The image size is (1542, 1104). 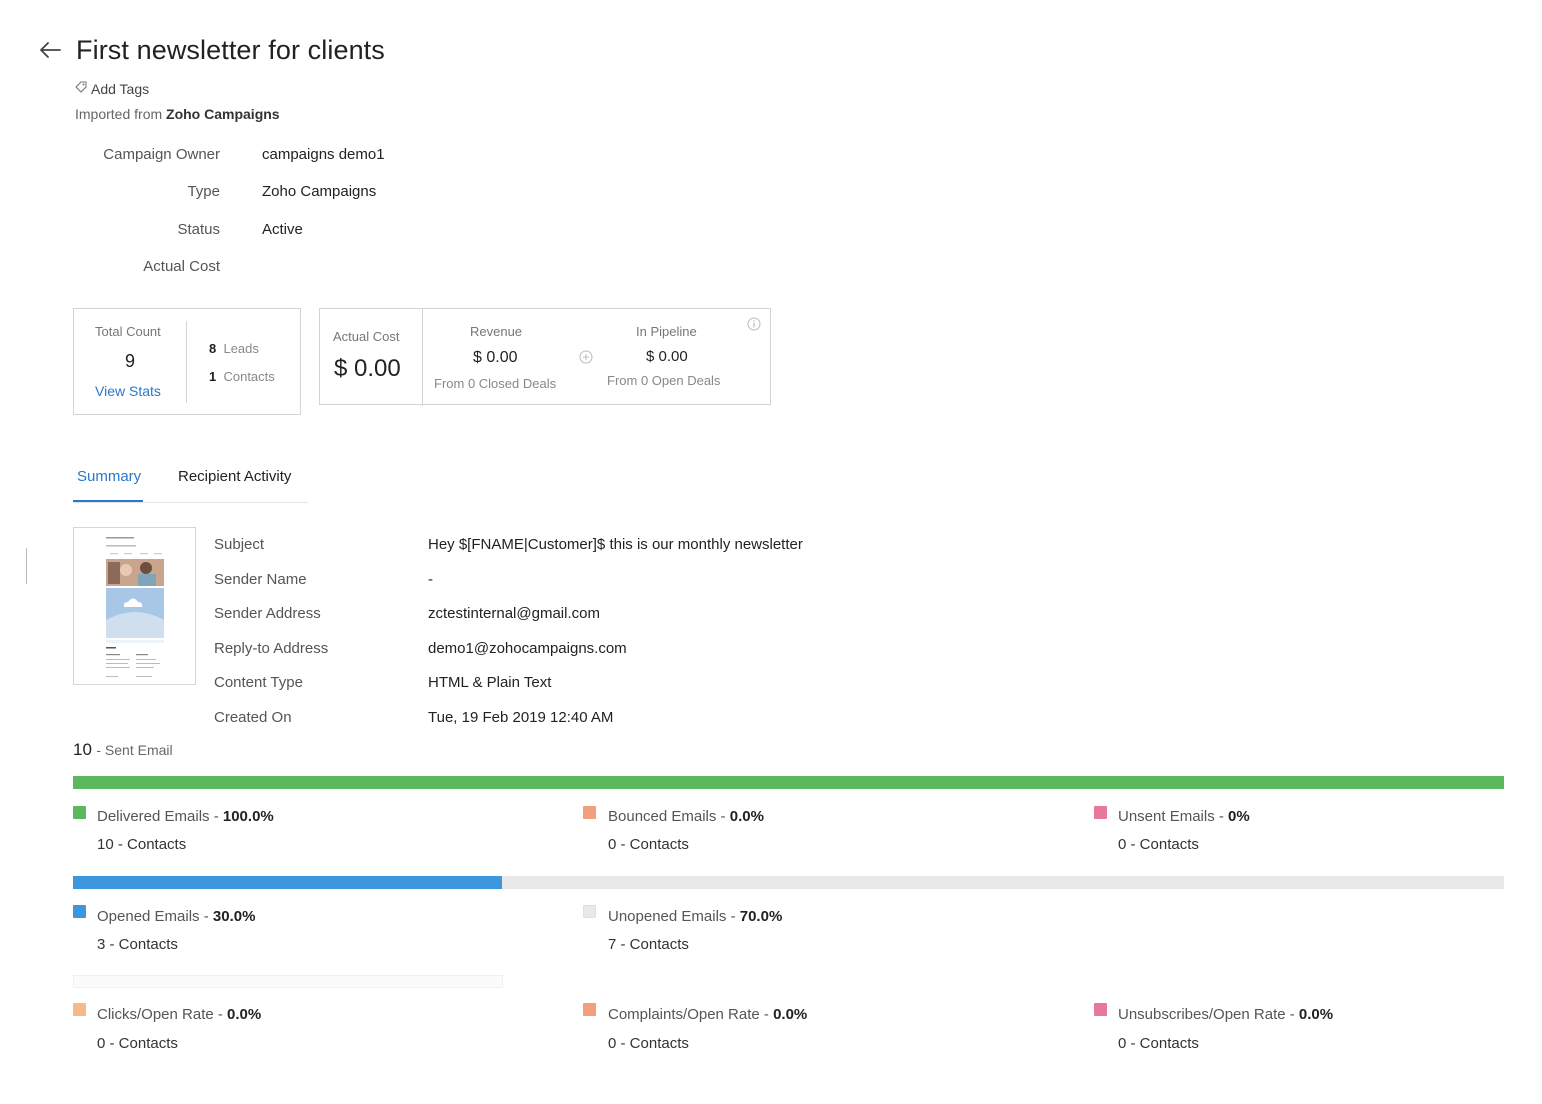 I want to click on box-actual-cost-label: Actual Cost, so click(x=366, y=336).